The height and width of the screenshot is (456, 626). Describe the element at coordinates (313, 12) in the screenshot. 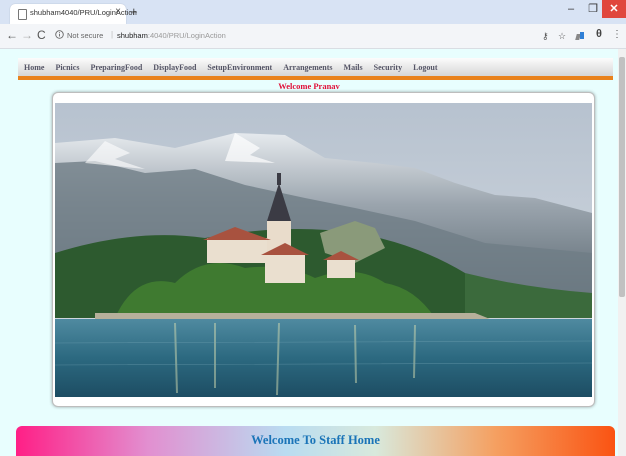

I see `browser-titlebar: shubham4040/PRU/LoginAction × + – ❐ ✕` at that location.